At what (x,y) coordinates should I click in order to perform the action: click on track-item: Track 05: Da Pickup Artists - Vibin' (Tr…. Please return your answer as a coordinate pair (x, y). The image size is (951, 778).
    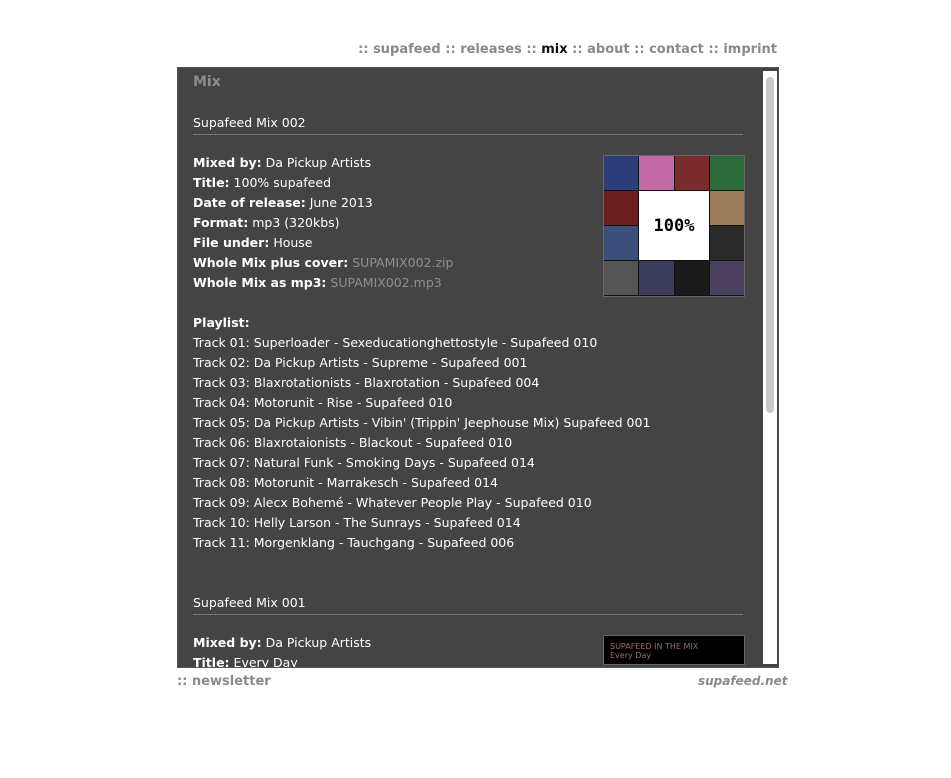
    Looking at the image, I should click on (422, 422).